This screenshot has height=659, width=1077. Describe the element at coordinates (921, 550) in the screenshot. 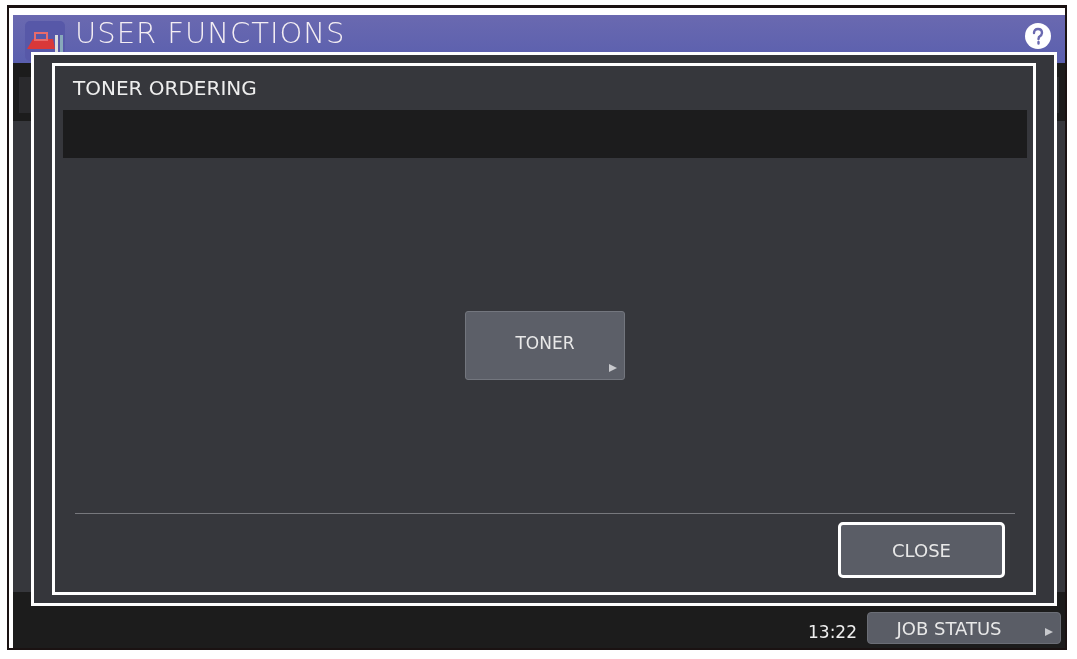

I see `close-button: CLOSE` at that location.